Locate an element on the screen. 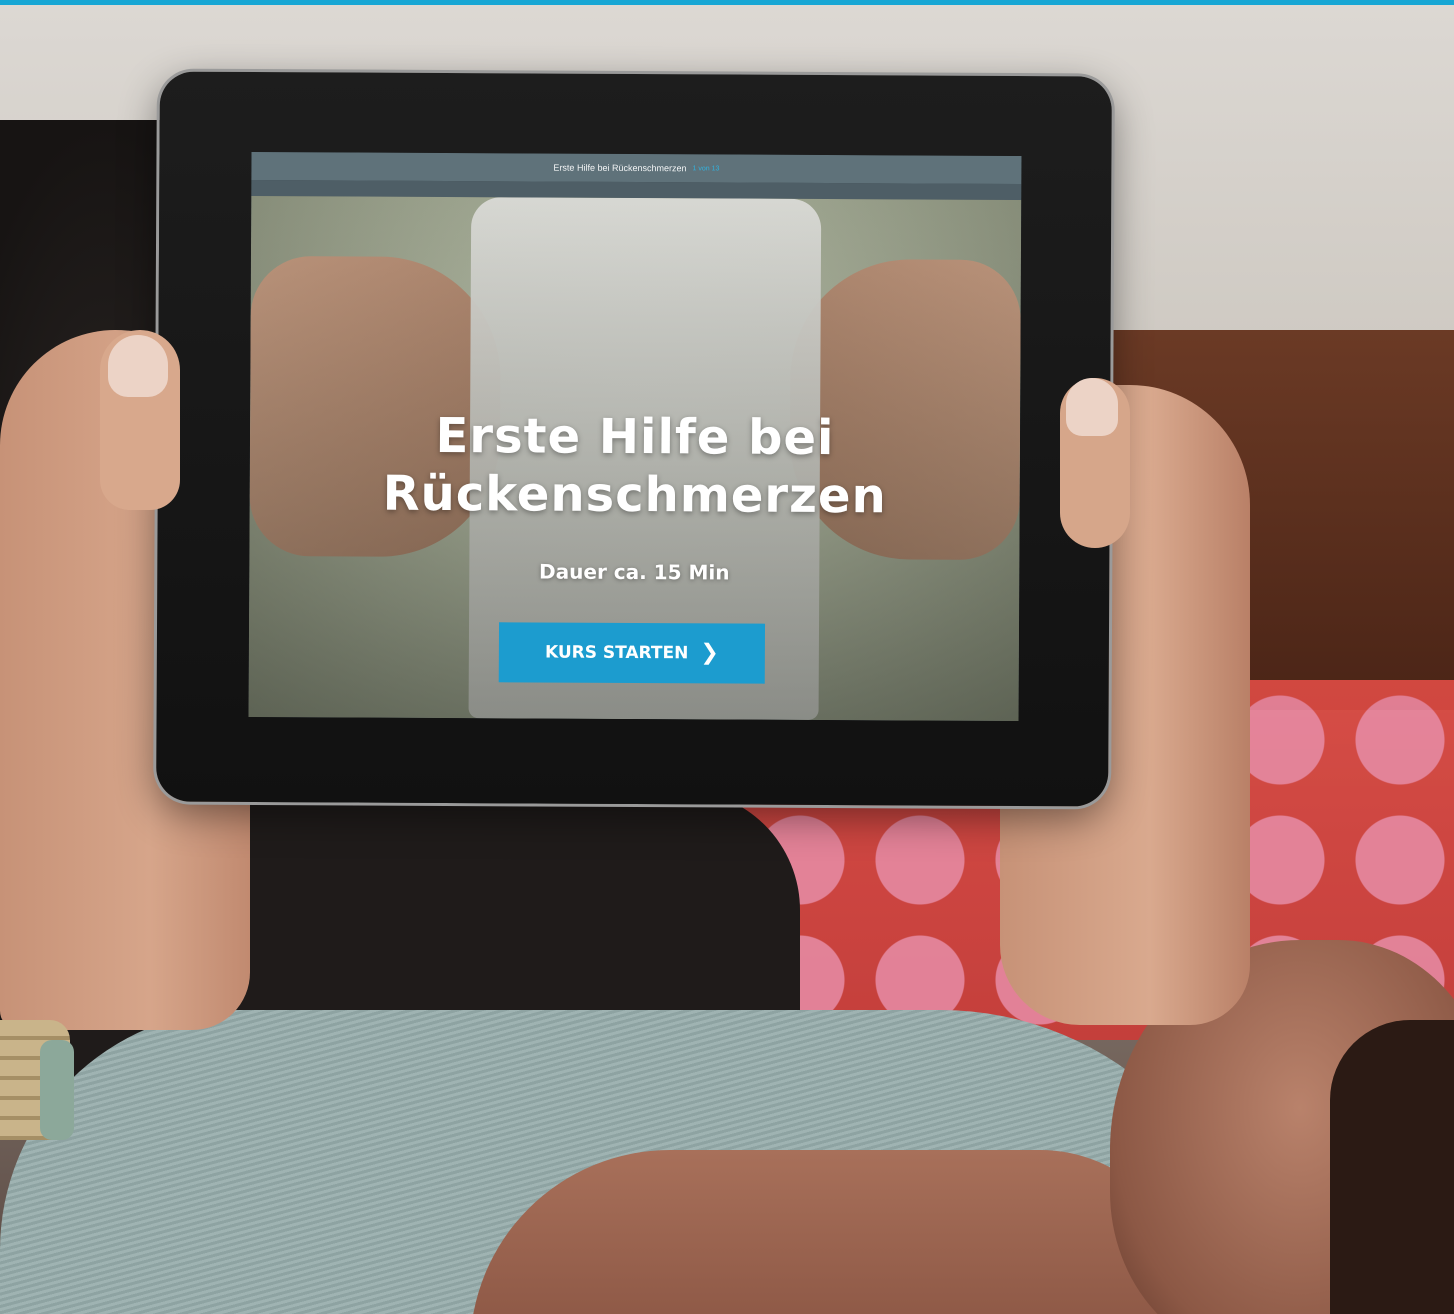  start-course-button: KURS STARTEN ❯ is located at coordinates (632, 653).